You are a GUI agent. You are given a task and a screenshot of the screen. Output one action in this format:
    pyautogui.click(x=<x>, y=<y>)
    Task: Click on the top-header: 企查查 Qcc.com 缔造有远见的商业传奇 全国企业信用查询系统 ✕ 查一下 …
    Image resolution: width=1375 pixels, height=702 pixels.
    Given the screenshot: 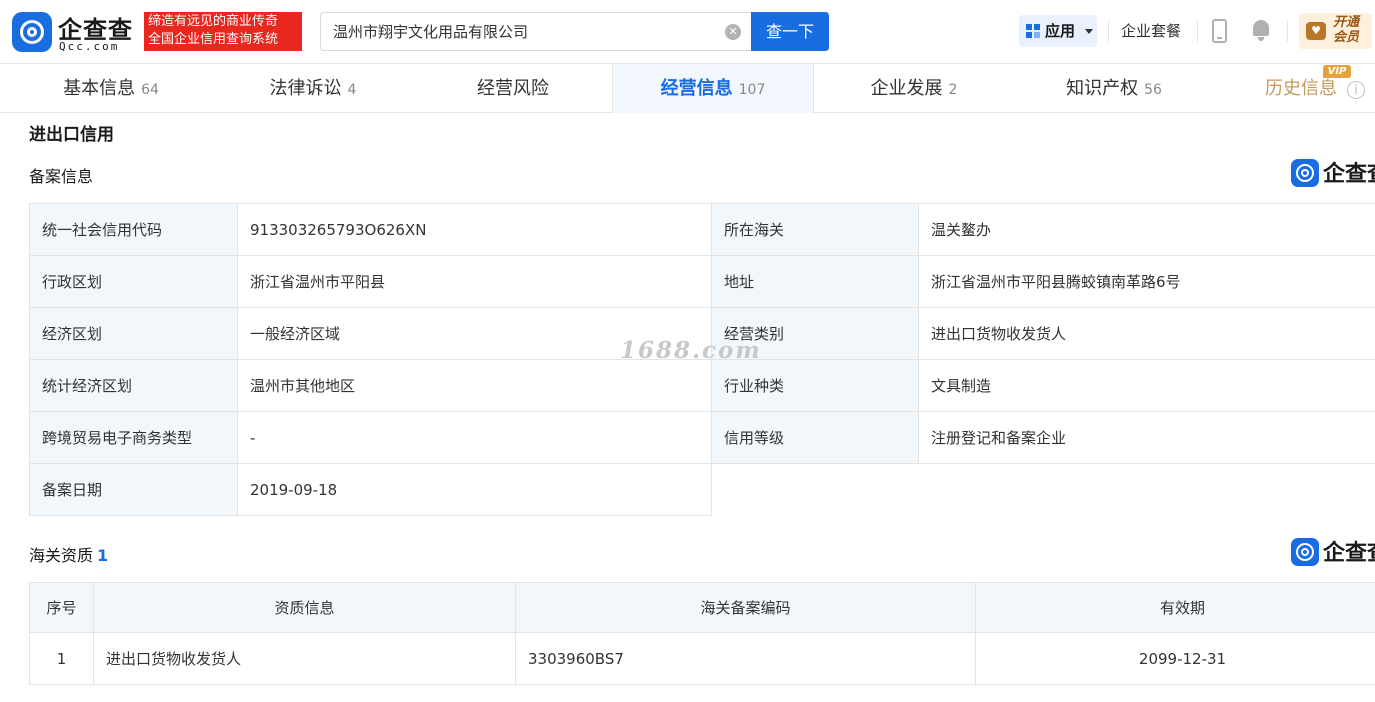 What is the action you would take?
    pyautogui.click(x=687, y=32)
    